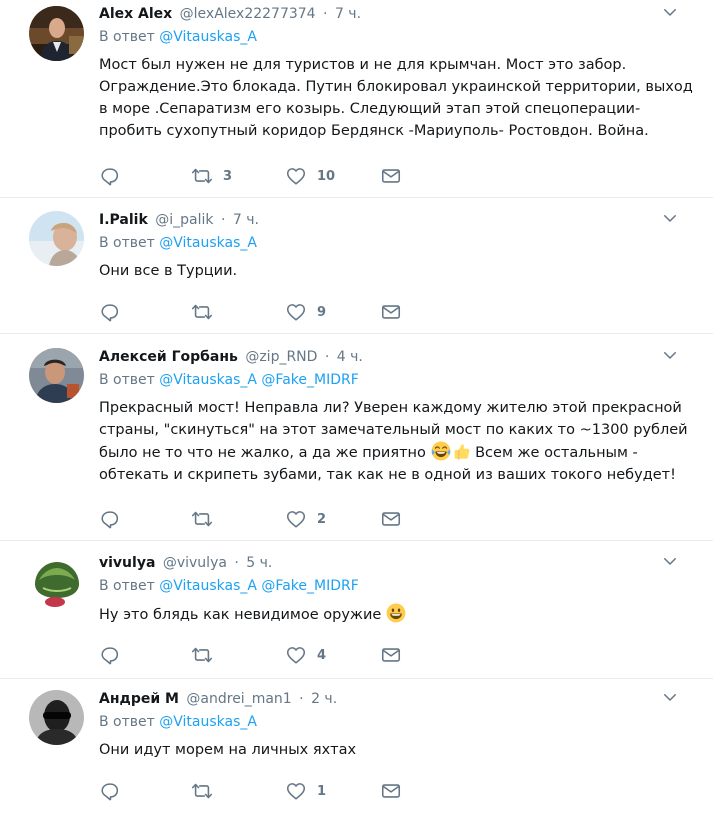 This screenshot has height=825, width=713. I want to click on like-count: 4, so click(322, 655).